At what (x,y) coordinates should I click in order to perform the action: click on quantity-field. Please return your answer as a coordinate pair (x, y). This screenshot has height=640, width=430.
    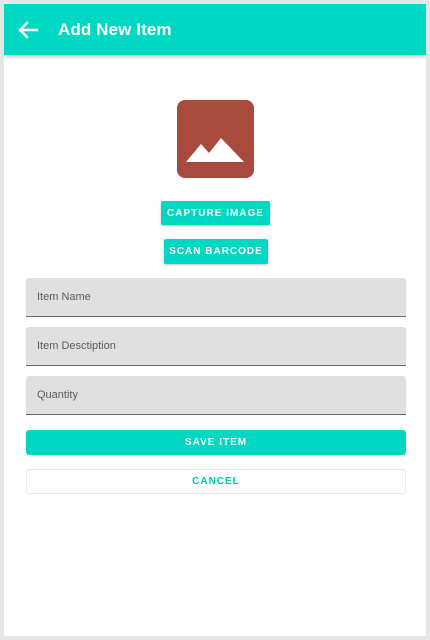
    Looking at the image, I should click on (216, 395).